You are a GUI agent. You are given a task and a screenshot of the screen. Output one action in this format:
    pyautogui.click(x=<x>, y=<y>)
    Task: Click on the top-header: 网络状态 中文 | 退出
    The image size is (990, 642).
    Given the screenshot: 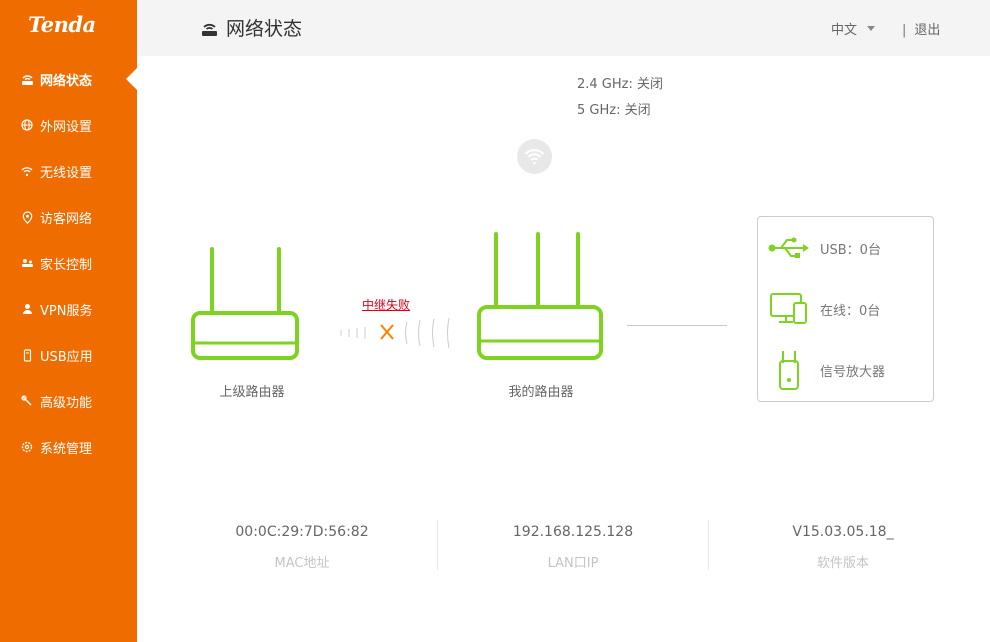 What is the action you would take?
    pyautogui.click(x=563, y=28)
    